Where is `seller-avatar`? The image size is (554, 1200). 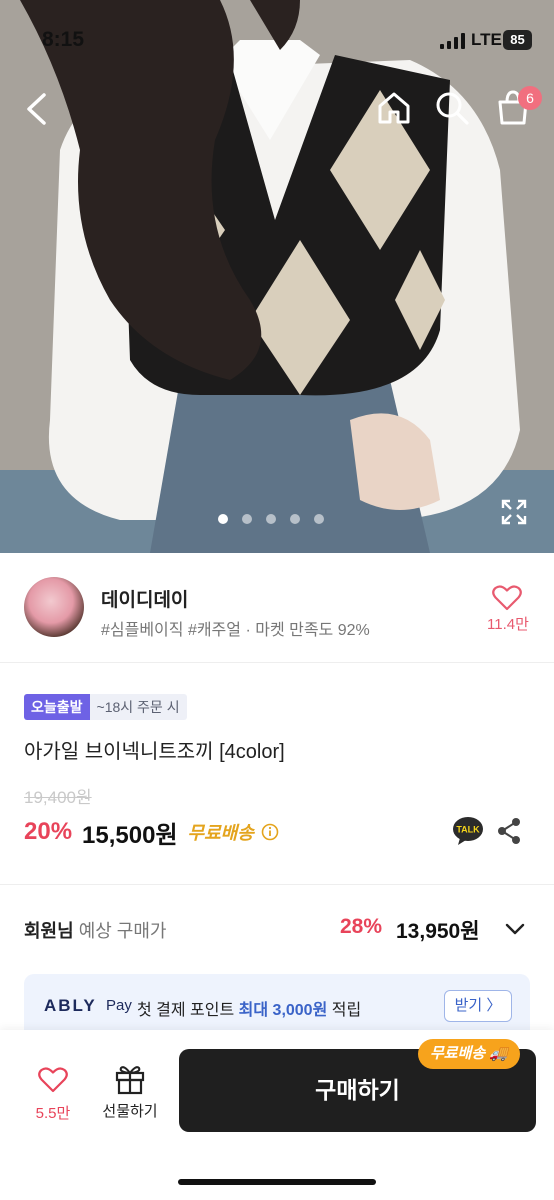 seller-avatar is located at coordinates (54, 607).